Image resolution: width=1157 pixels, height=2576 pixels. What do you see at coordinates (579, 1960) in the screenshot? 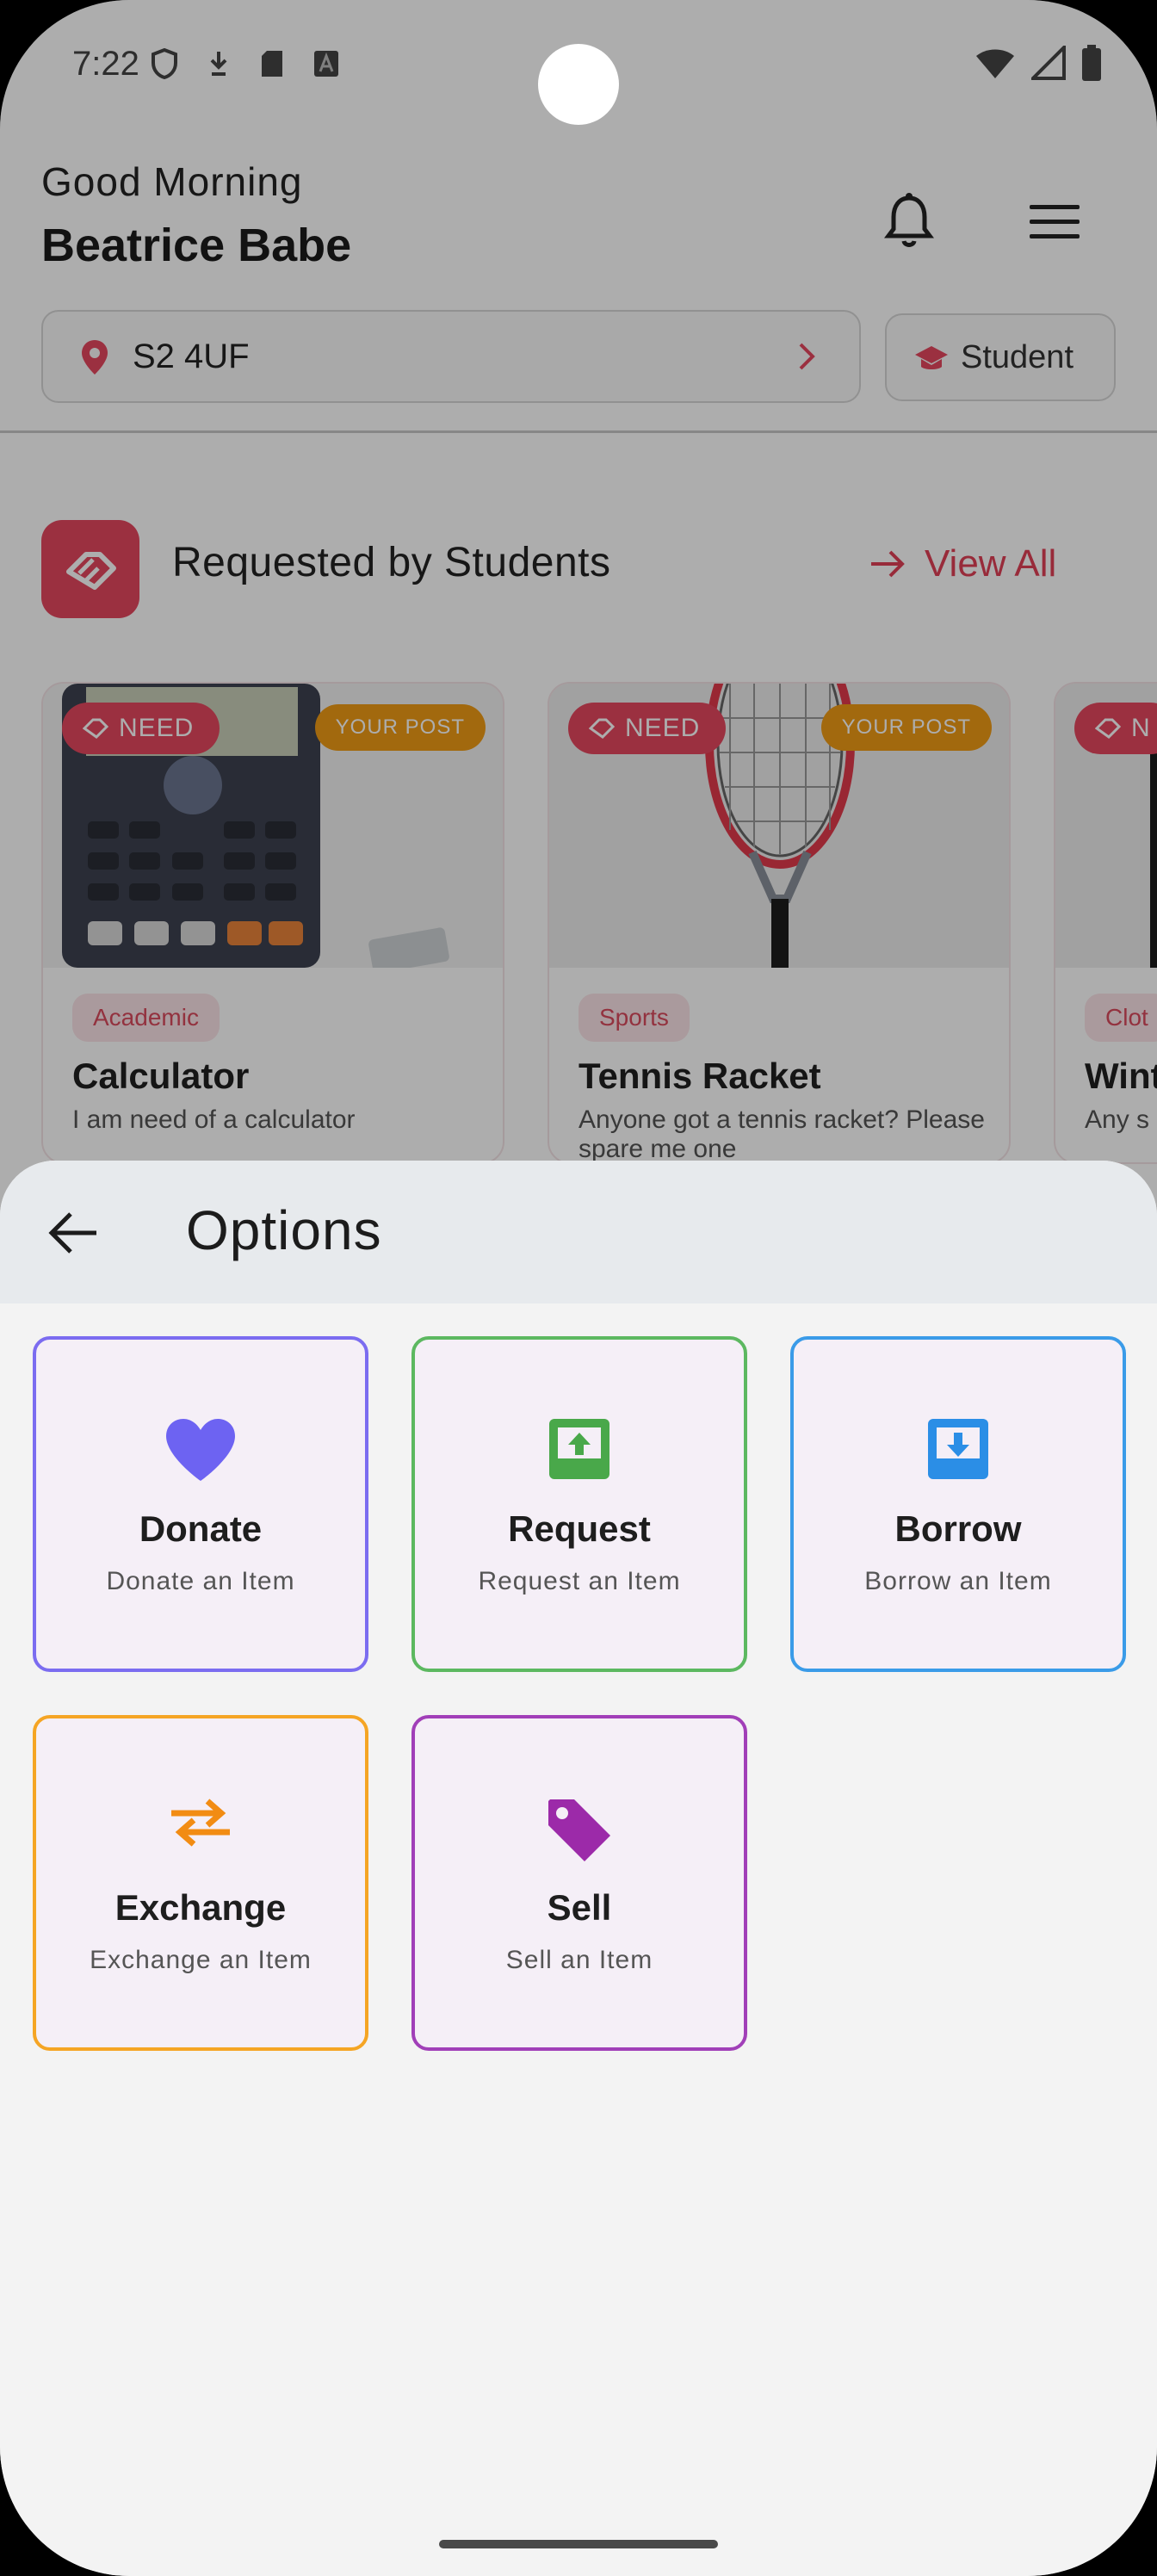
I see `option-subtitle: Sell an Item` at bounding box center [579, 1960].